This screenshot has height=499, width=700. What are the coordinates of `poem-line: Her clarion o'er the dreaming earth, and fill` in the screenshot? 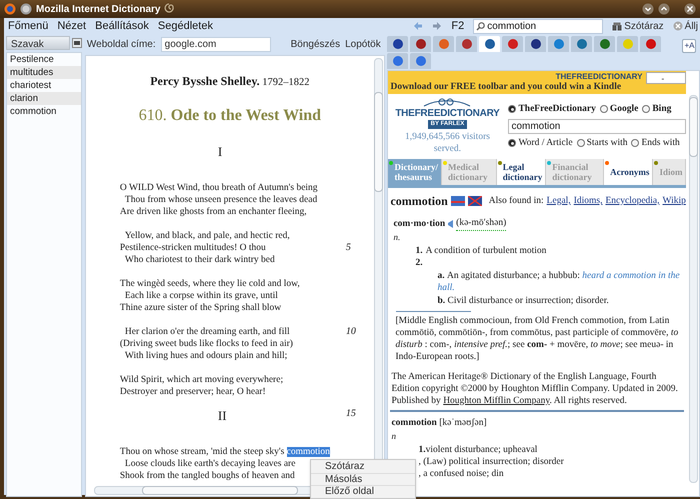 It's located at (207, 332).